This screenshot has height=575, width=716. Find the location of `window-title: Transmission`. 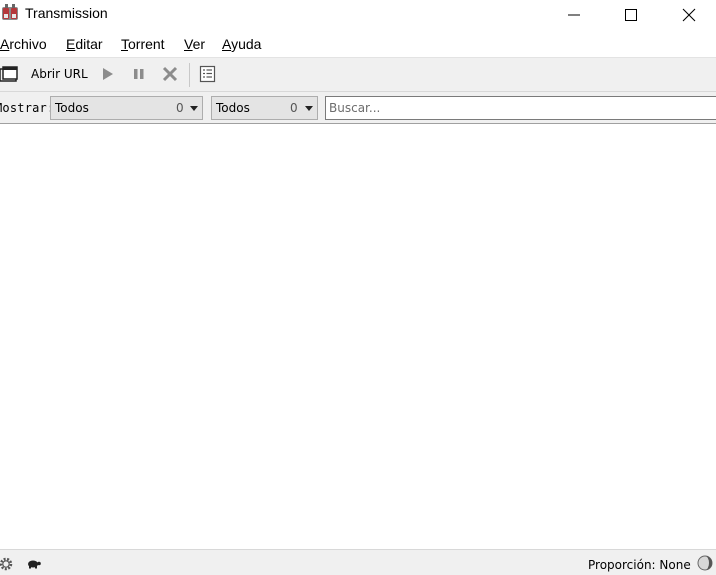

window-title: Transmission is located at coordinates (66, 13).